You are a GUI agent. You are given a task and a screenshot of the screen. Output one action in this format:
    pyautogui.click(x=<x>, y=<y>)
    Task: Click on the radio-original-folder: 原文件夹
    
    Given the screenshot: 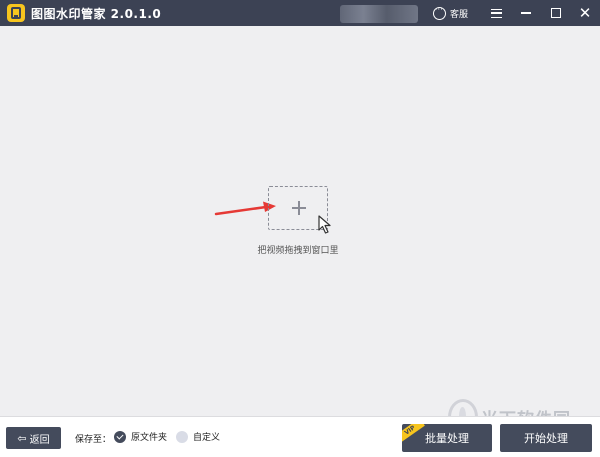 What is the action you would take?
    pyautogui.click(x=140, y=436)
    